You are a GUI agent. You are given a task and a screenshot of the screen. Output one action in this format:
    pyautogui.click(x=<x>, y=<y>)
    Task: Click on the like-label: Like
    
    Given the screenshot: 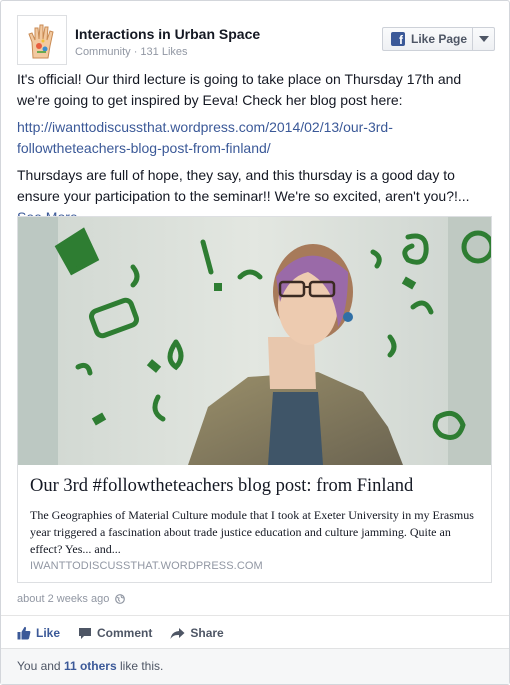 What is the action you would take?
    pyautogui.click(x=48, y=633)
    